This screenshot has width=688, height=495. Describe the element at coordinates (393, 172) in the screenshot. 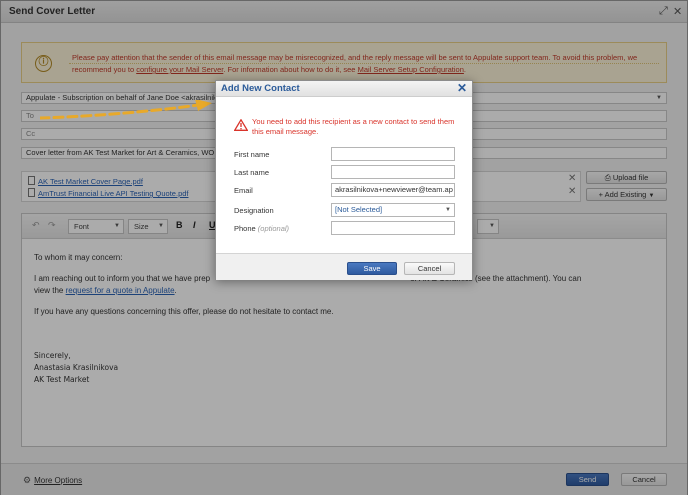

I see `last-name-input` at that location.